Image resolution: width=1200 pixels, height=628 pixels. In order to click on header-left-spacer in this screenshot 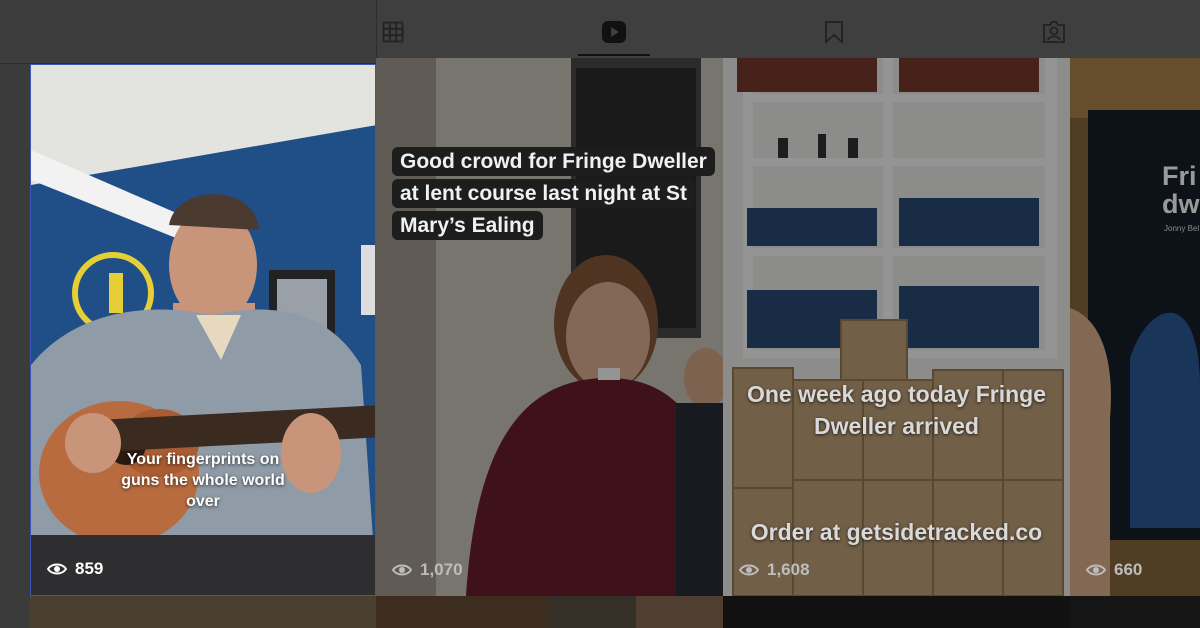, I will do `click(188, 32)`.